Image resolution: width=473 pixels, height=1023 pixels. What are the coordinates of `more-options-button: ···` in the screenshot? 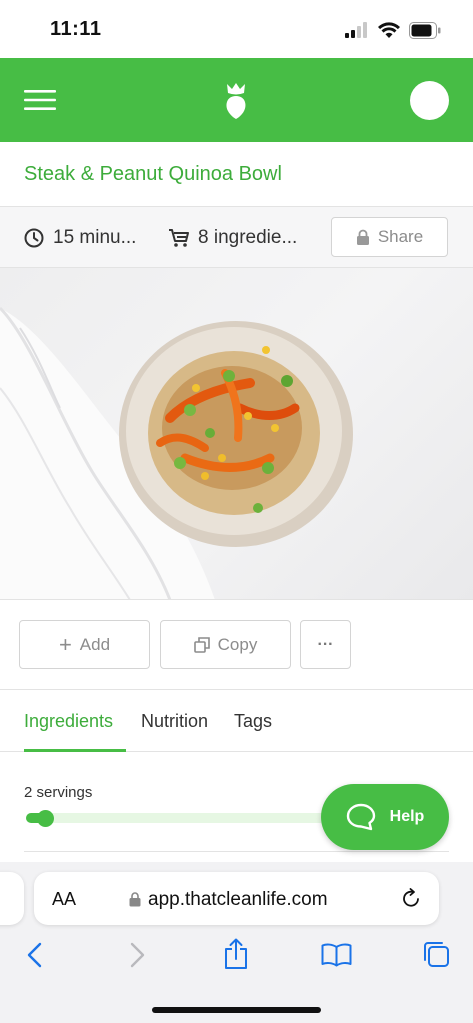 It's located at (325, 644).